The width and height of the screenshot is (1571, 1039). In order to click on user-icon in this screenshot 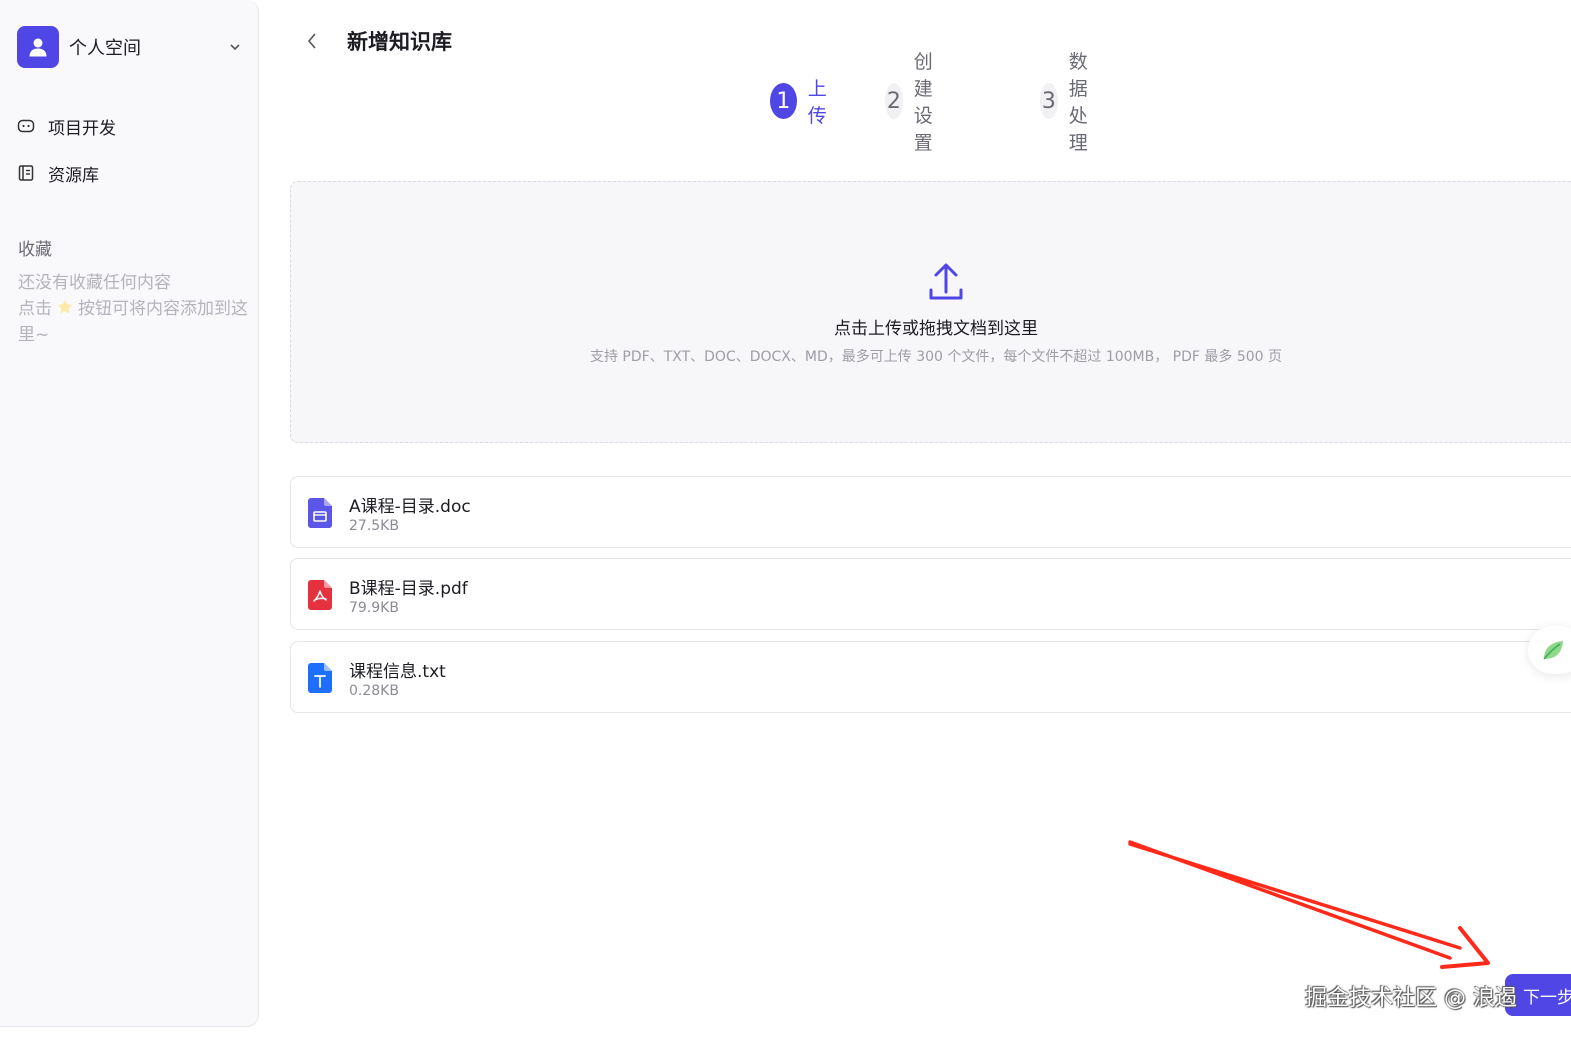, I will do `click(38, 47)`.